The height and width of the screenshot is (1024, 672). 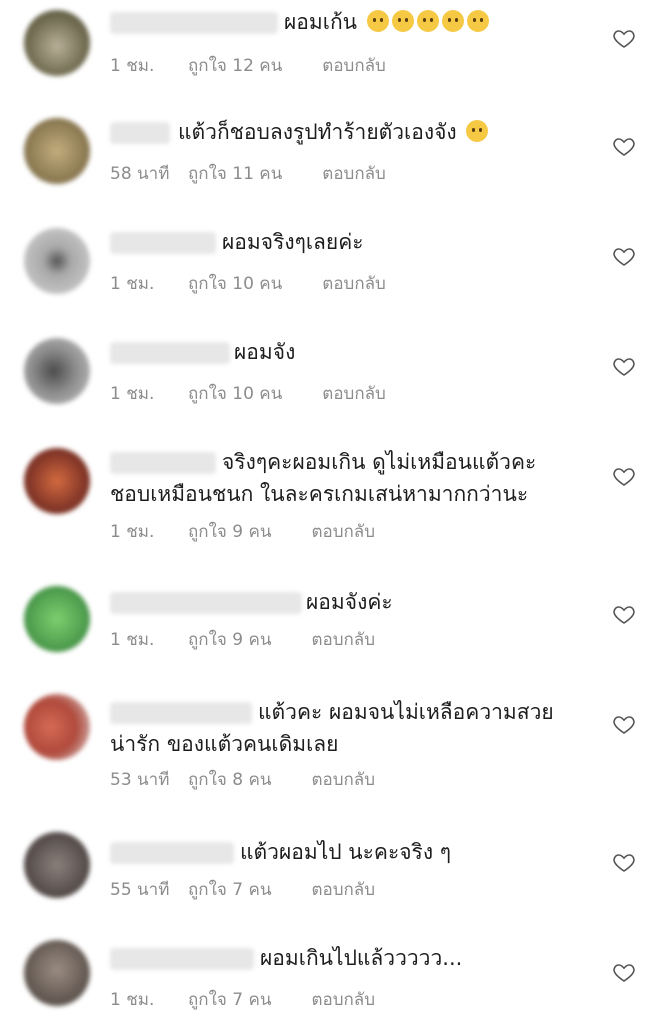 I want to click on comment-likes: ถูกใจ 11 คน, so click(x=235, y=173).